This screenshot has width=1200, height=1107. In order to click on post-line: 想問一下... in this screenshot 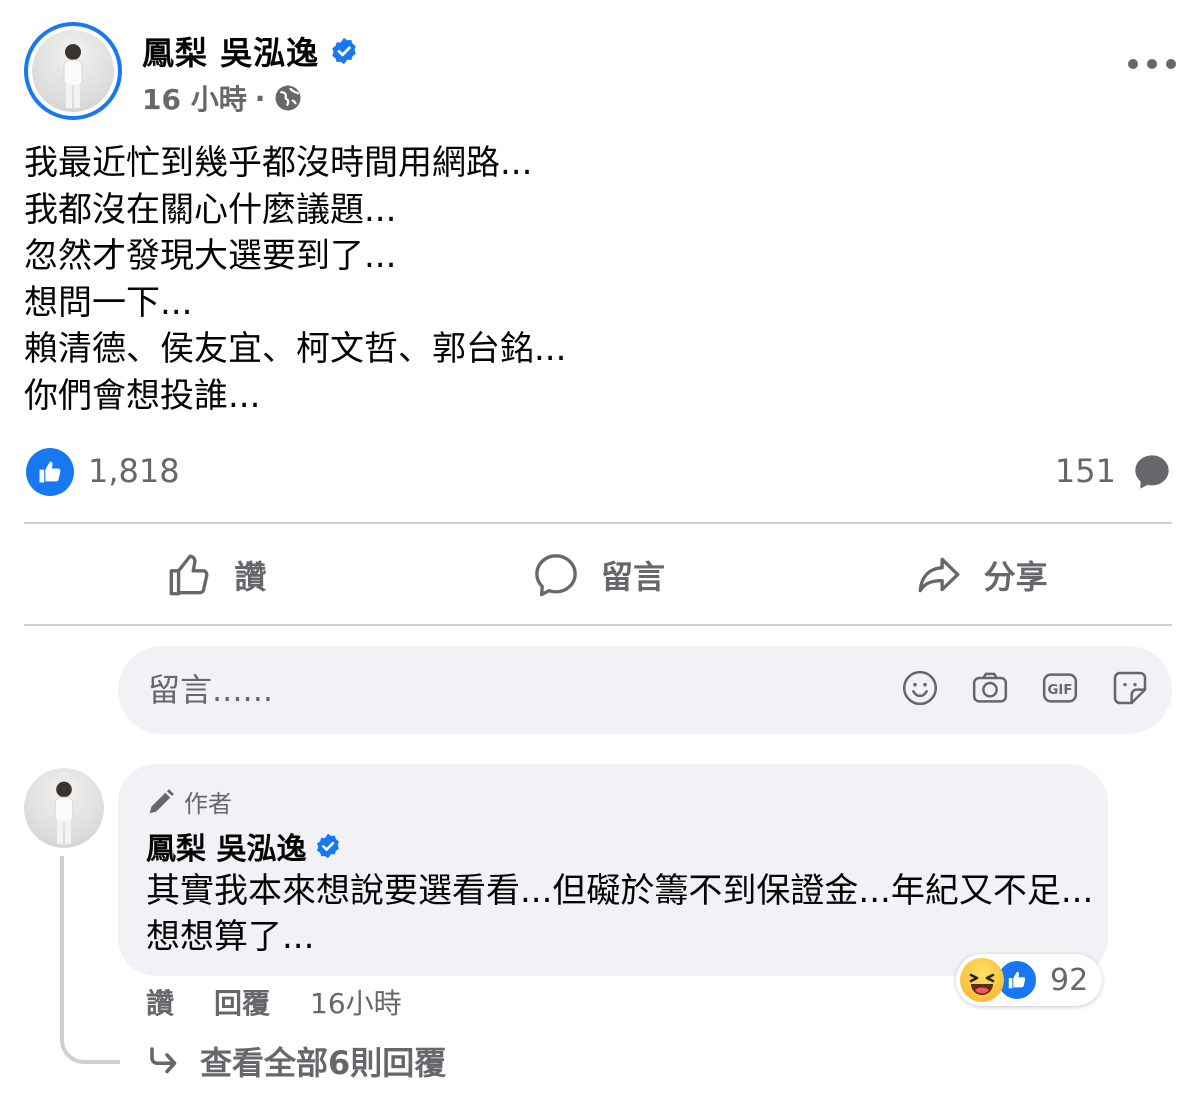, I will do `click(108, 302)`.